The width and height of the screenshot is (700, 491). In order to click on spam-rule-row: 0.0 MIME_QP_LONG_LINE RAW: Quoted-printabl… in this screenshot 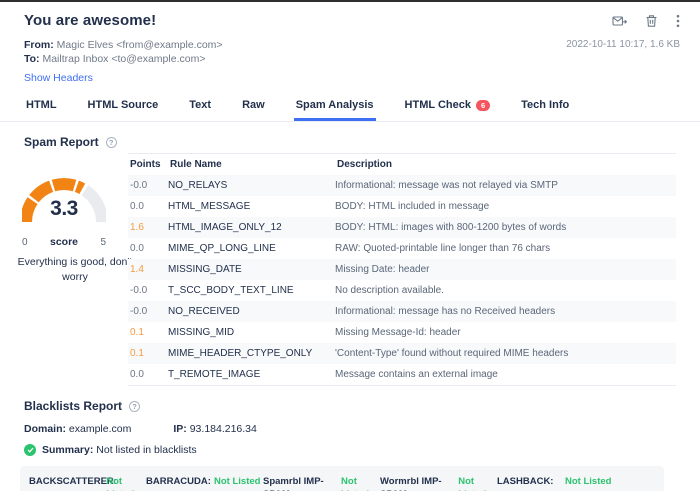, I will do `click(402, 248)`.